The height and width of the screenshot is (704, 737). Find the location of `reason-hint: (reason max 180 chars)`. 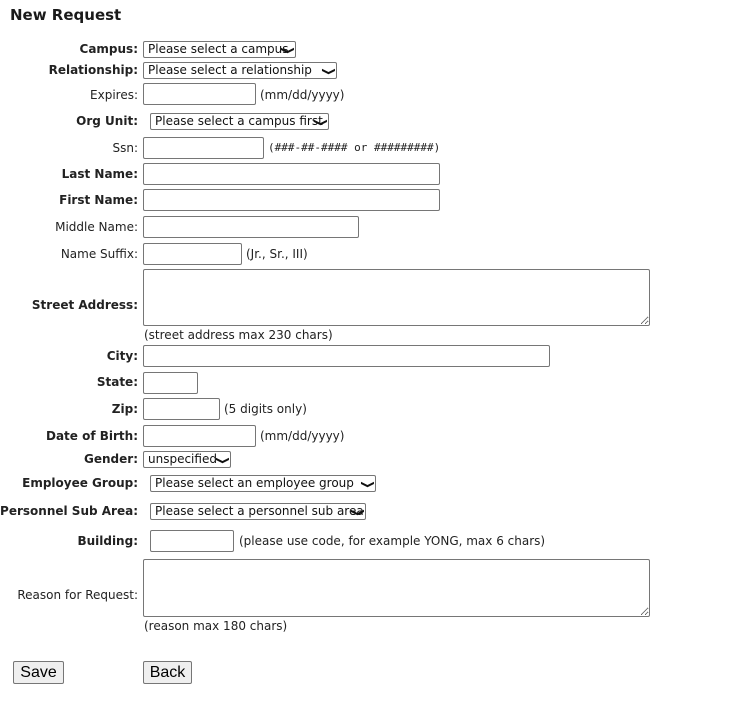

reason-hint: (reason max 180 chars) is located at coordinates (216, 626).